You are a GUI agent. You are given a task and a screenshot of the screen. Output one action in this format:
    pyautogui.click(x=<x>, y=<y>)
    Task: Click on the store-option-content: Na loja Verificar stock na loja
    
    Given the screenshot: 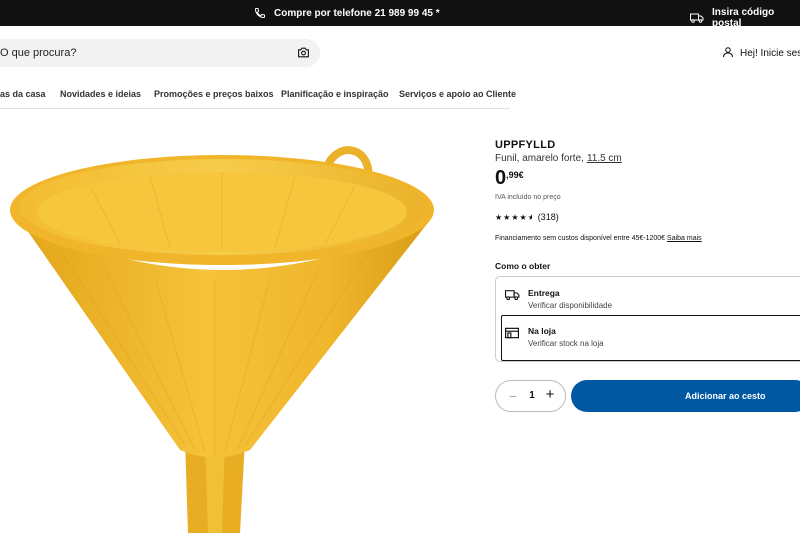 What is the action you would take?
    pyautogui.click(x=554, y=337)
    